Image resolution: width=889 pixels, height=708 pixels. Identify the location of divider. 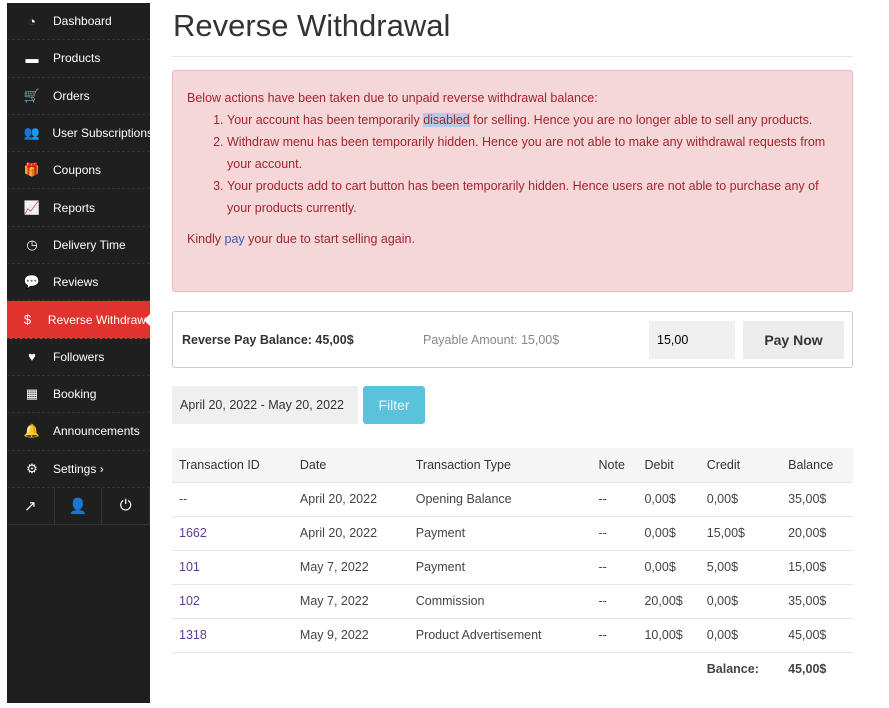
(512, 56).